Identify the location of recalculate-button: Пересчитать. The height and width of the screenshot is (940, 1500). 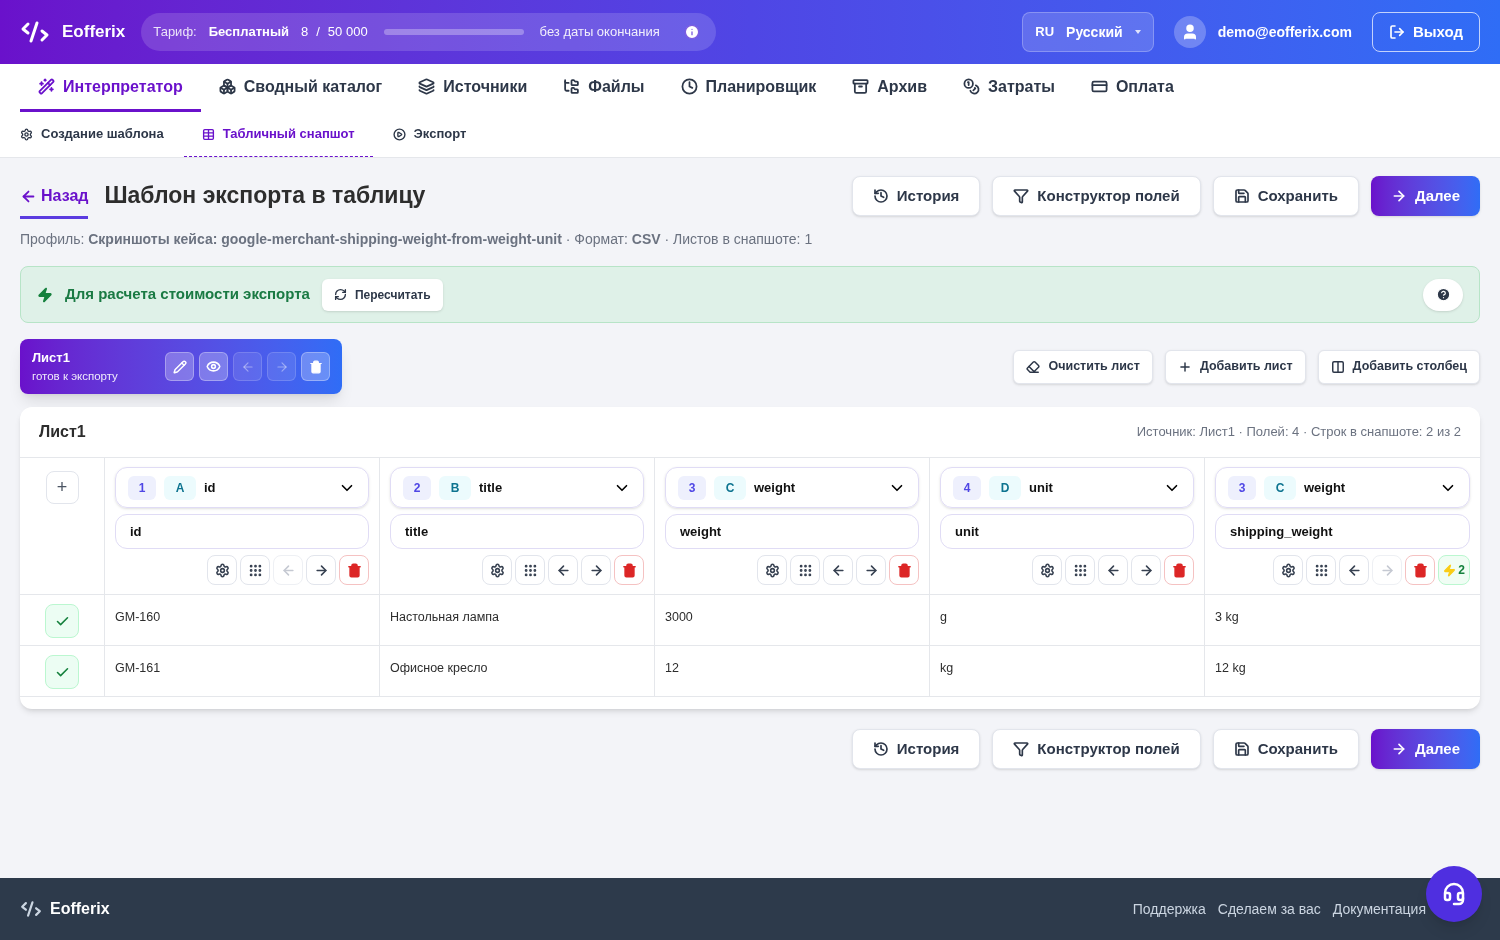
(382, 294).